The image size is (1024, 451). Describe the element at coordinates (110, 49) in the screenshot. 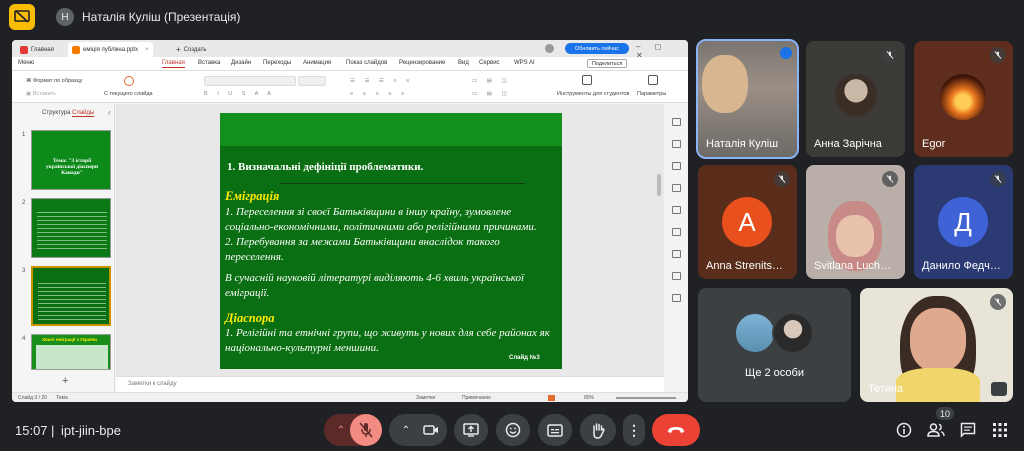

I see `tab-document: еміція публікна.pptx ×` at that location.